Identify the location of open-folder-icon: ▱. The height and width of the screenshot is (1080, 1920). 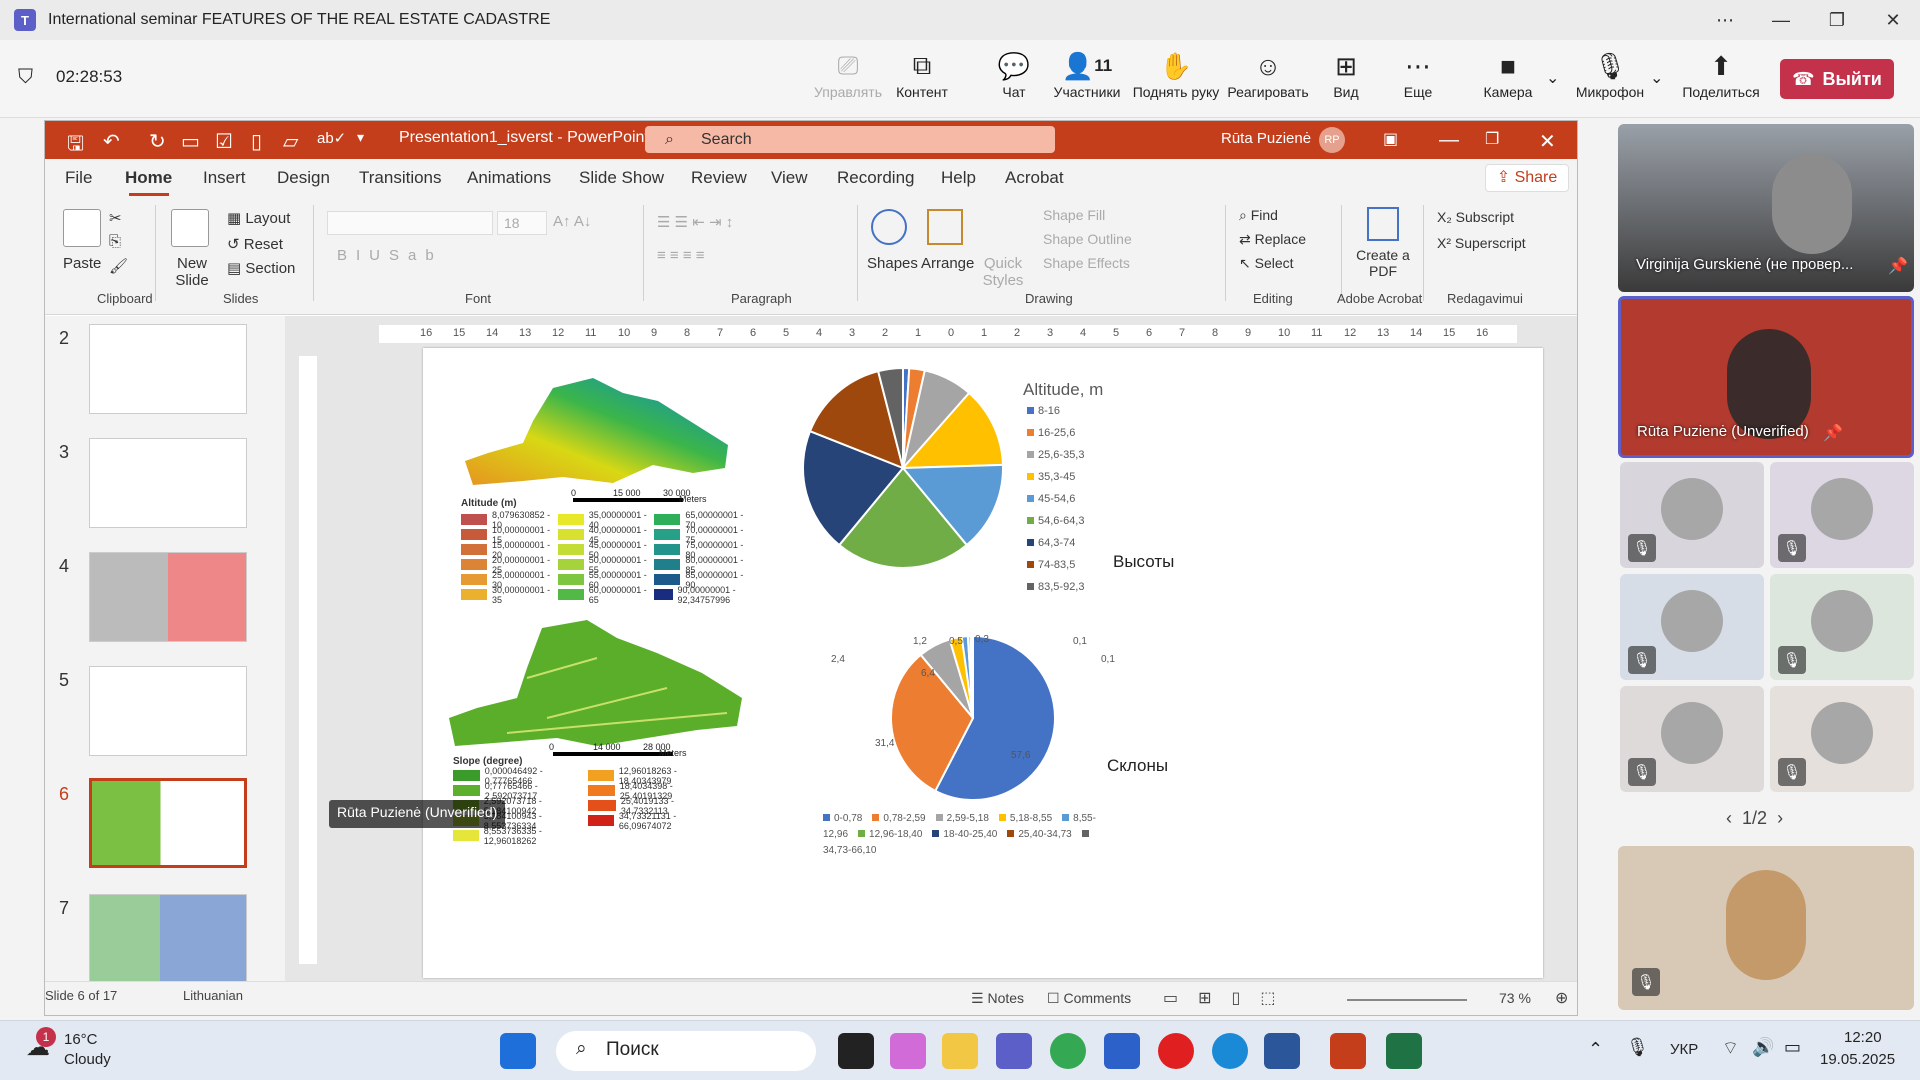
(290, 141).